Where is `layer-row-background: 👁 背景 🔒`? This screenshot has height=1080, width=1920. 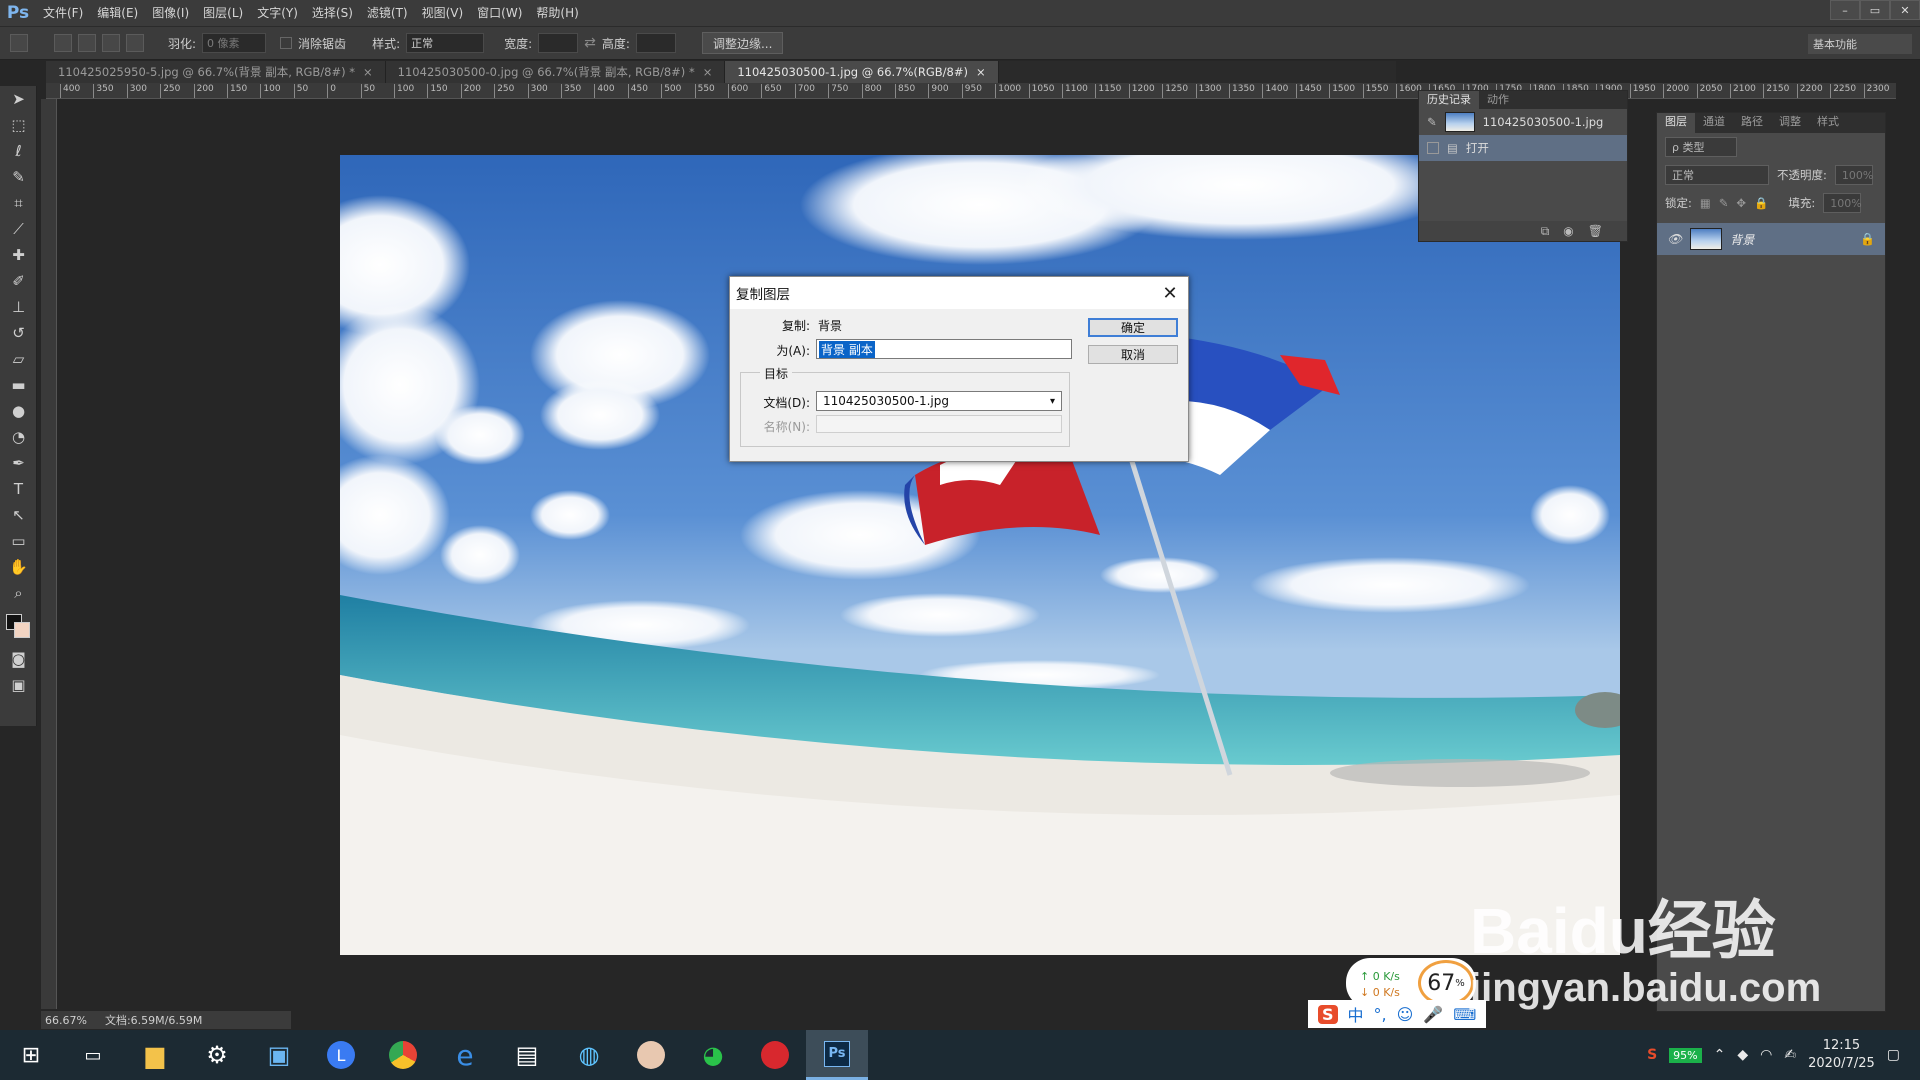 layer-row-background: 👁 背景 🔒 is located at coordinates (1771, 239).